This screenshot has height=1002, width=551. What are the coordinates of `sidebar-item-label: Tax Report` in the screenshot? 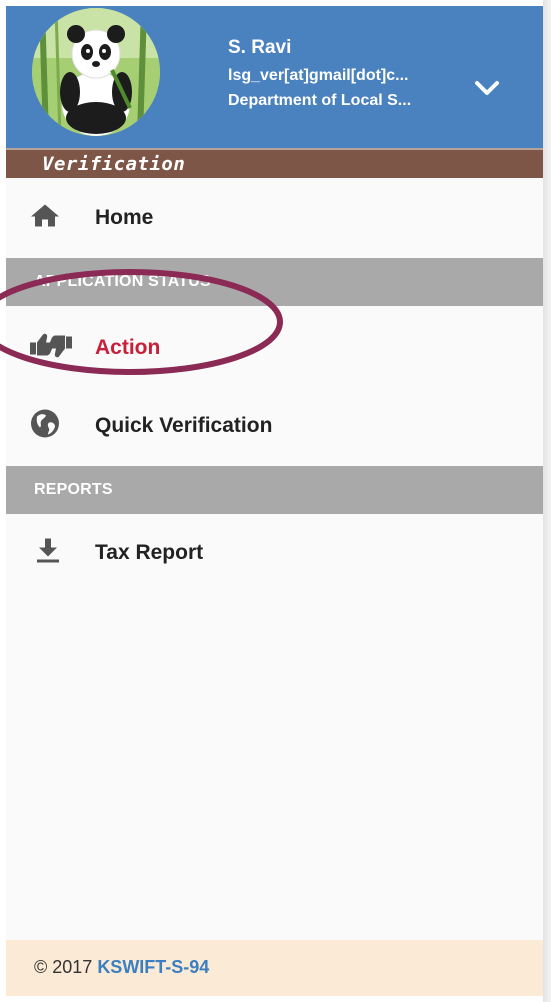 It's located at (149, 552).